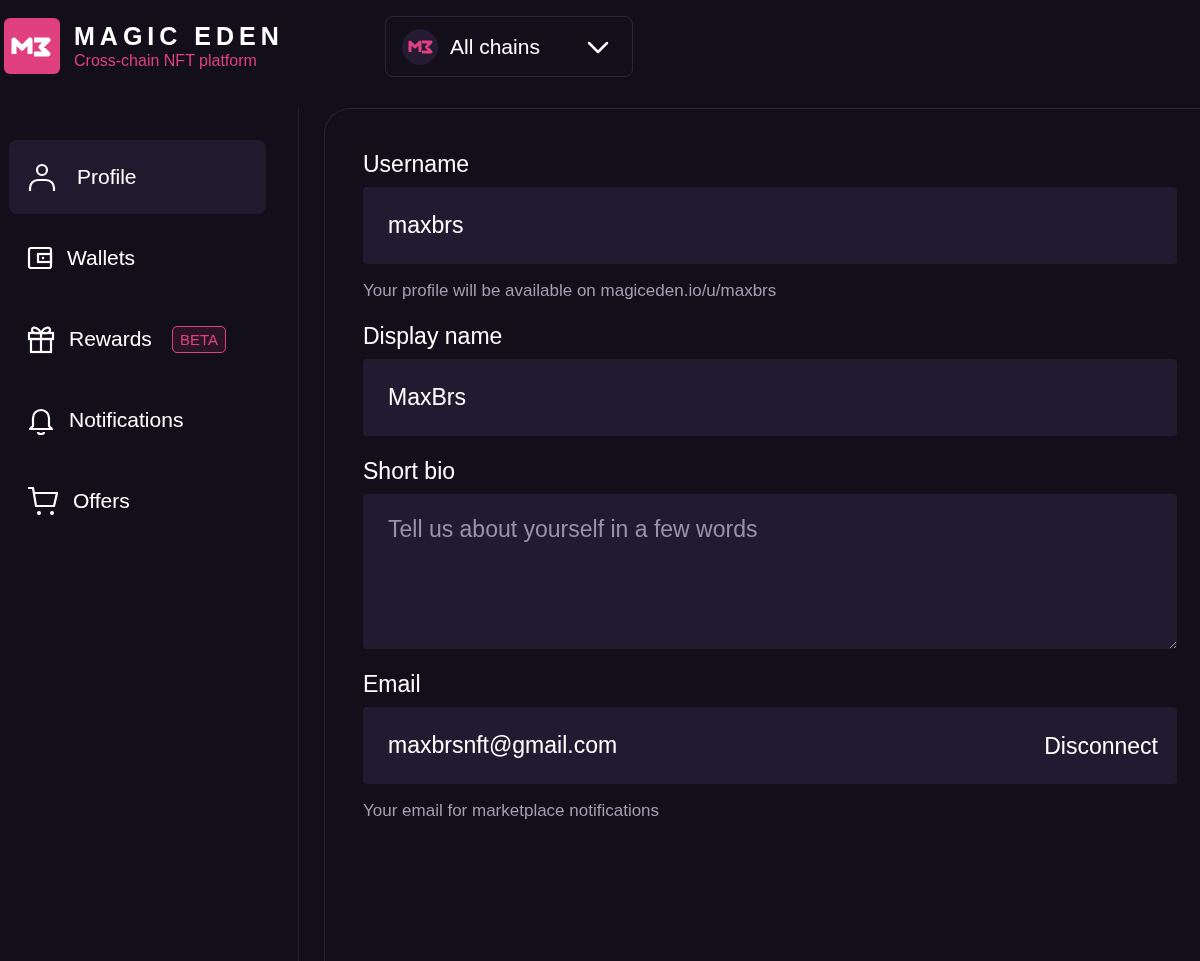 The image size is (1200, 961). I want to click on brand-name: MAGIC EDEN, so click(179, 36).